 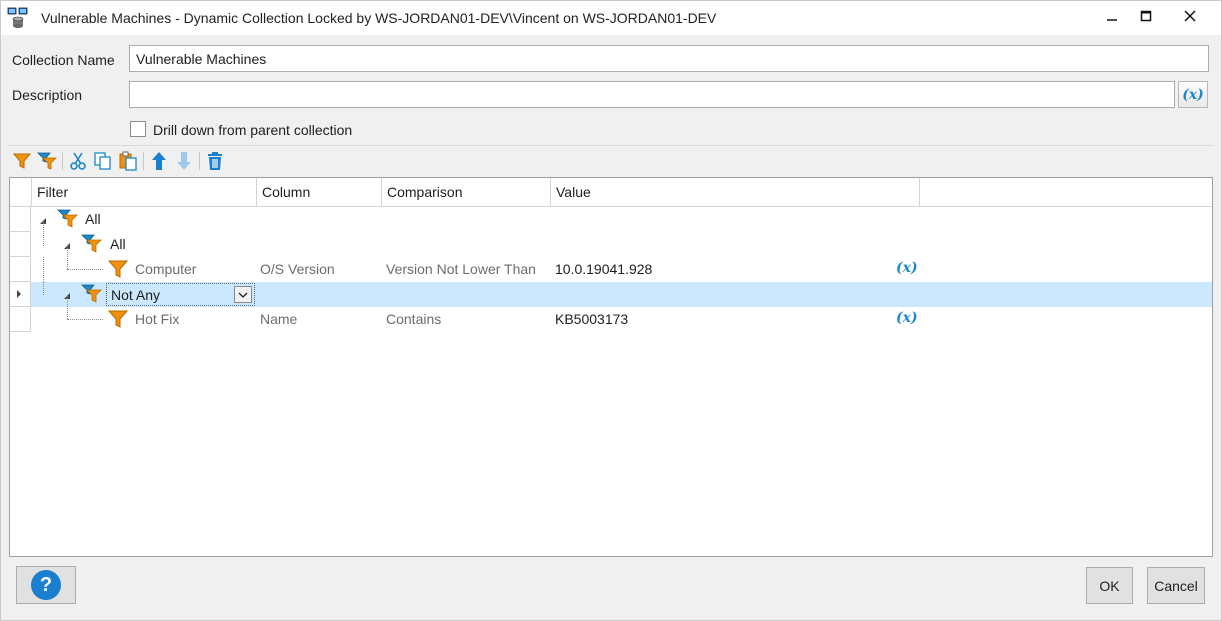 I want to click on filter-row-selected: Not Any, so click(x=611, y=294).